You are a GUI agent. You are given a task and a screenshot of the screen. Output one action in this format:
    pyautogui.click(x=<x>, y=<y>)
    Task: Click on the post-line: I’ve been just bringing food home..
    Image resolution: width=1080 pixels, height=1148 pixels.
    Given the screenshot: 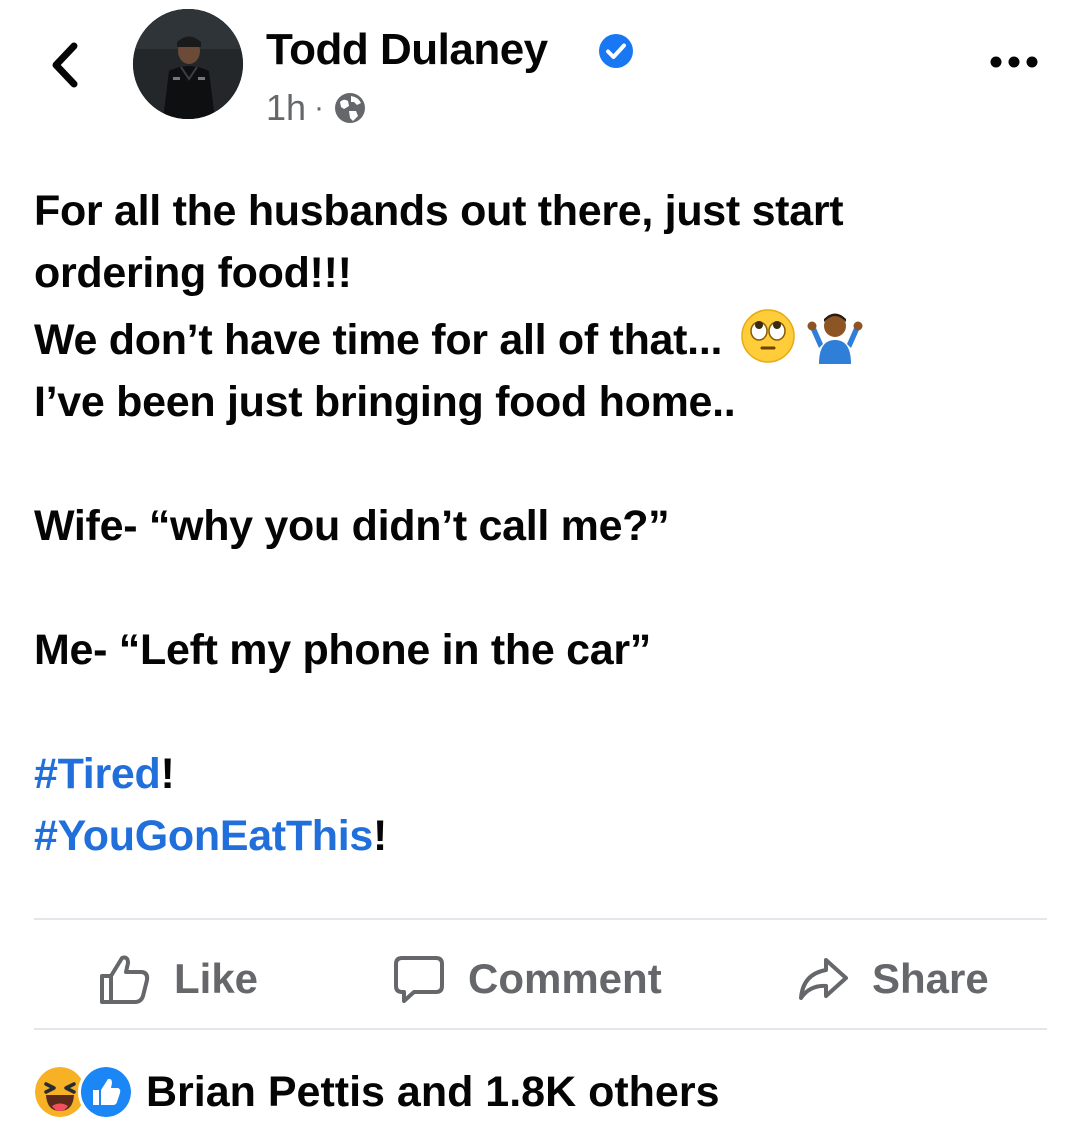 What is the action you would take?
    pyautogui.click(x=385, y=402)
    